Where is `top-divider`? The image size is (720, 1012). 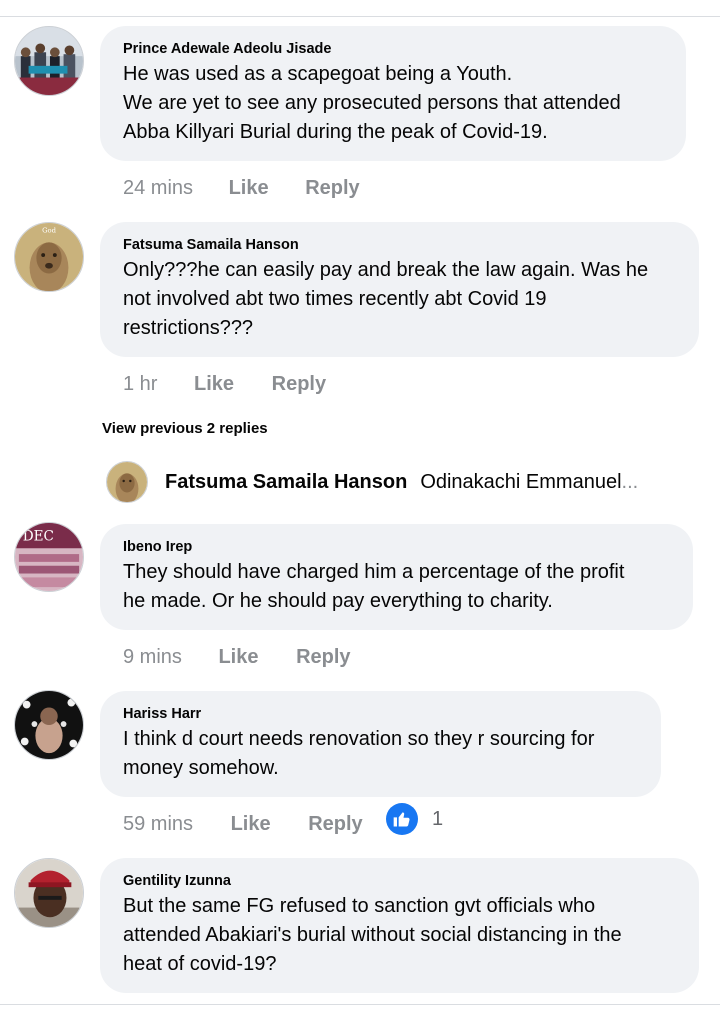
top-divider is located at coordinates (360, 16).